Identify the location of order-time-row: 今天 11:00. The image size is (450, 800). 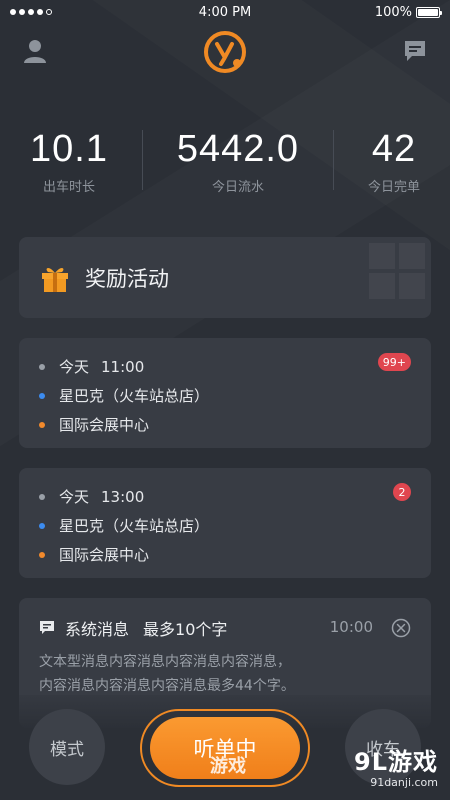
(225, 366).